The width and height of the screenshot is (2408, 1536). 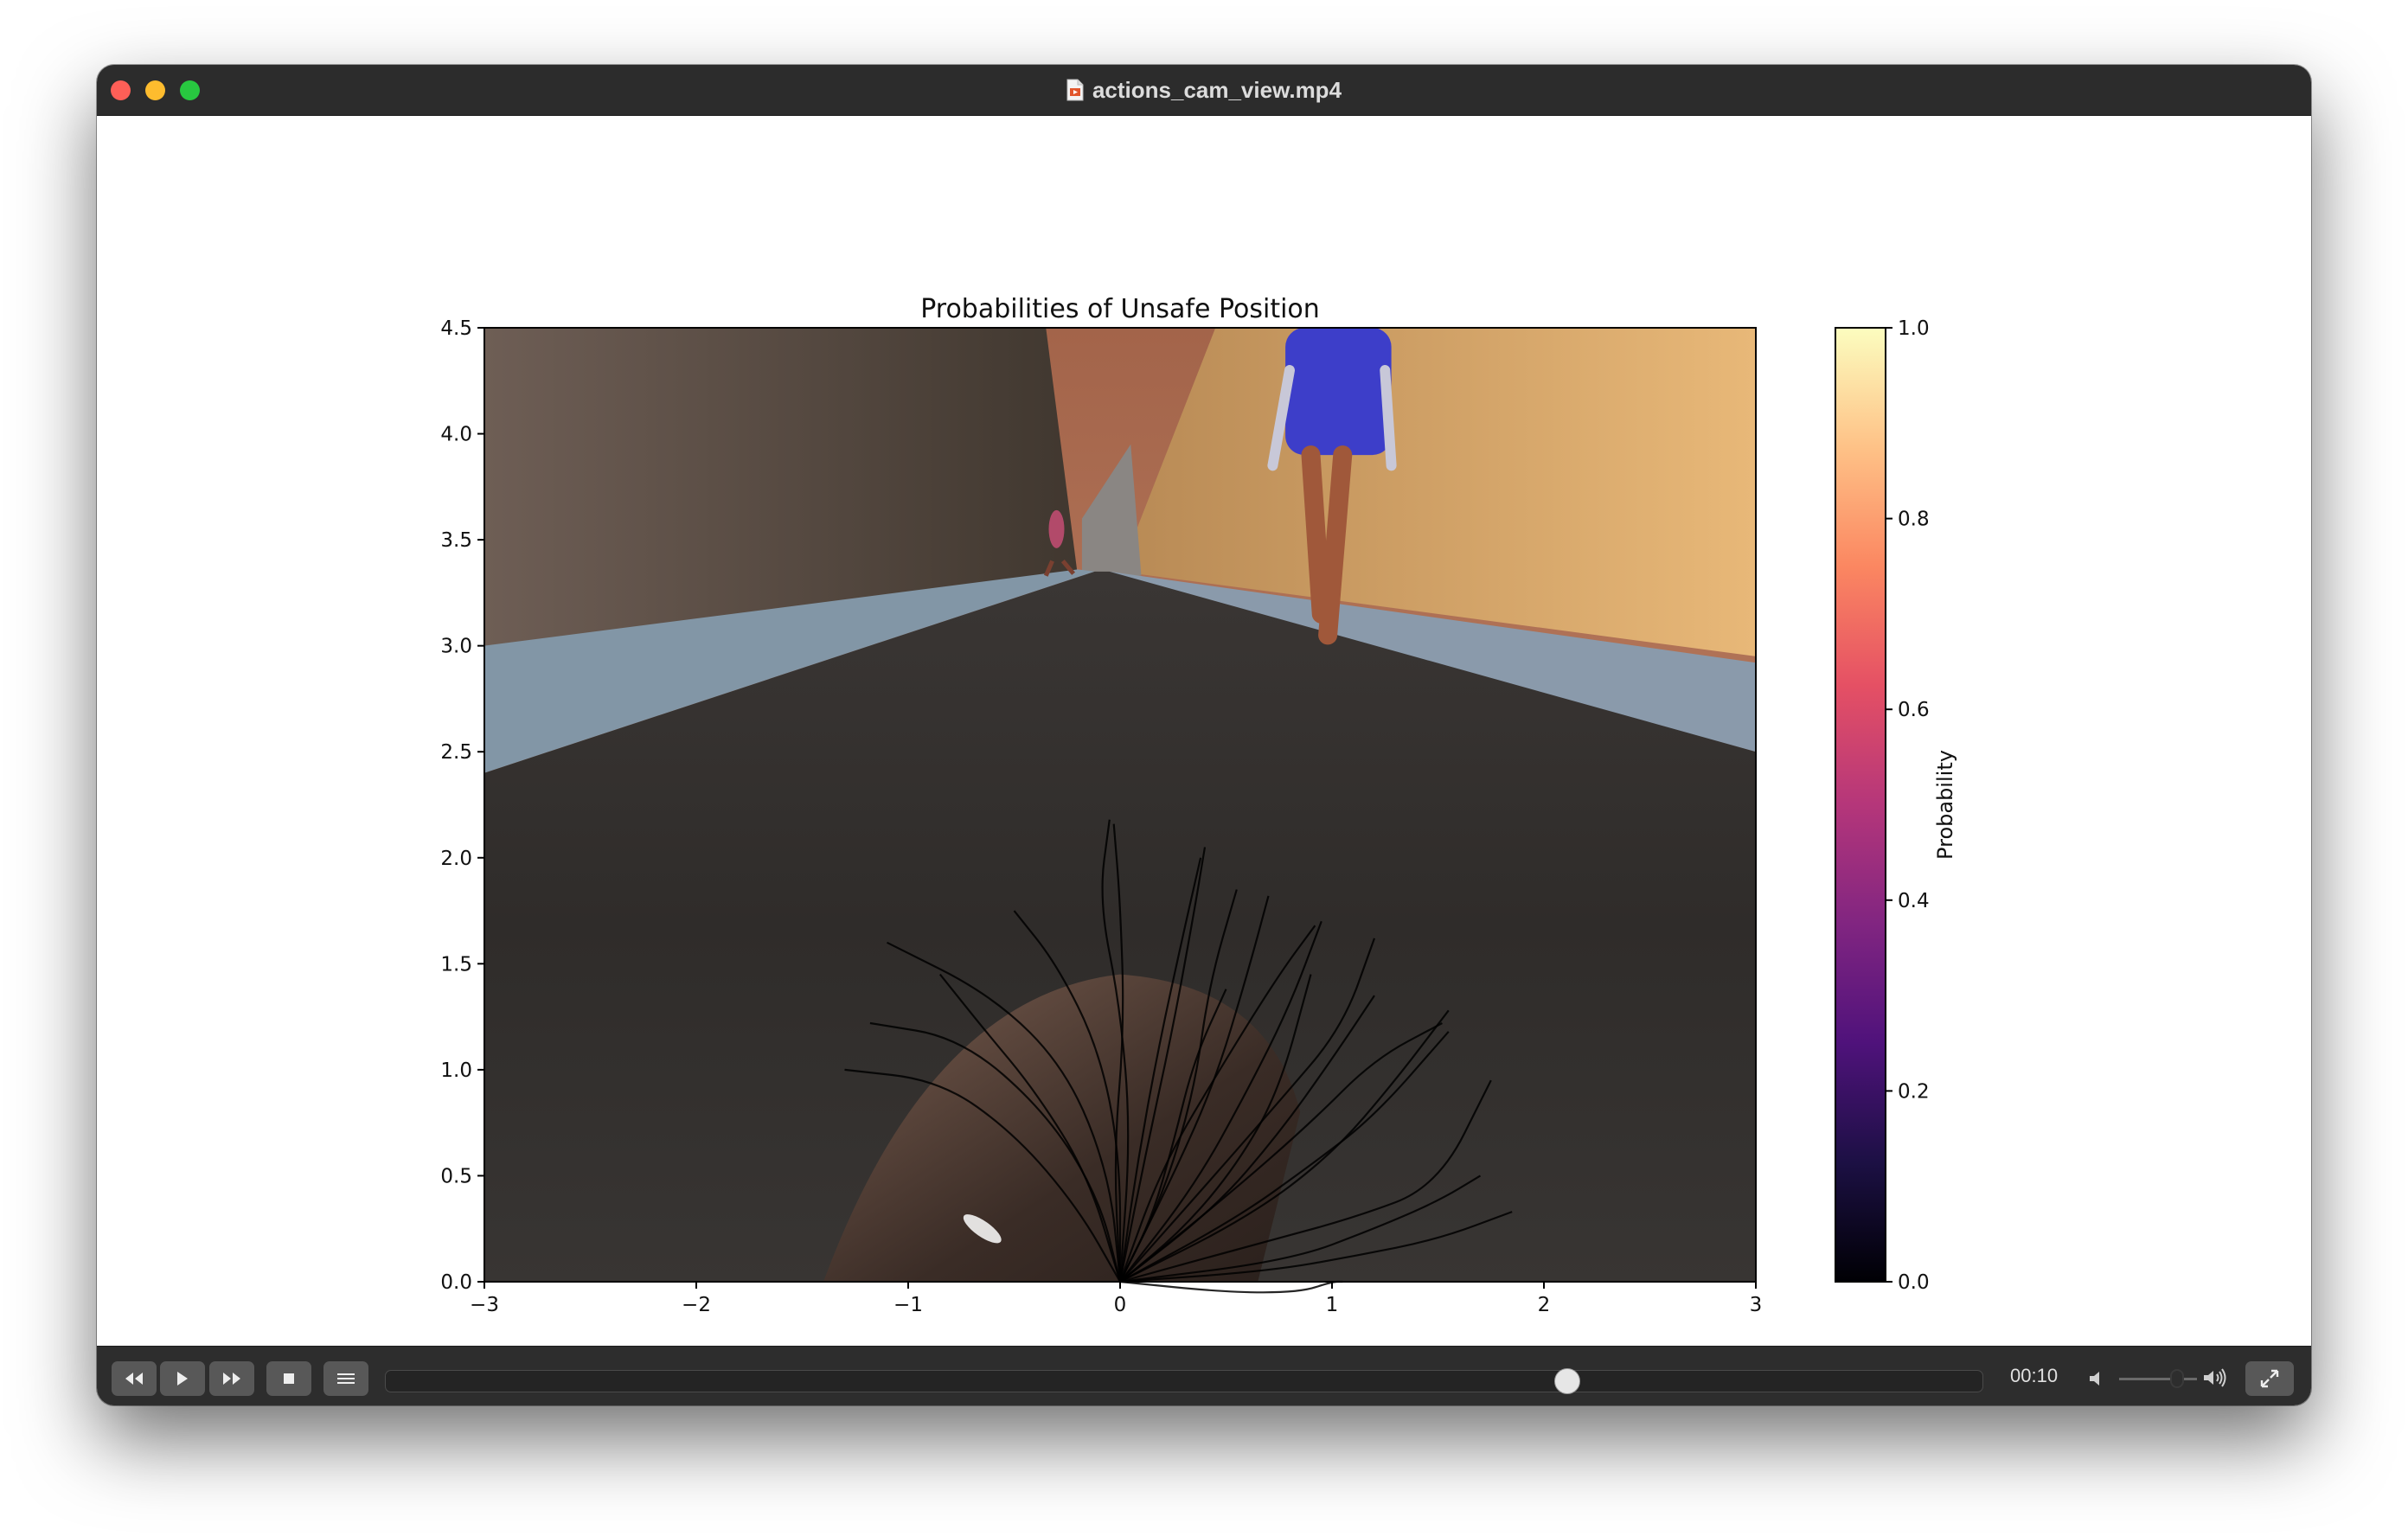 I want to click on volume-low-icon, so click(x=2096, y=1378).